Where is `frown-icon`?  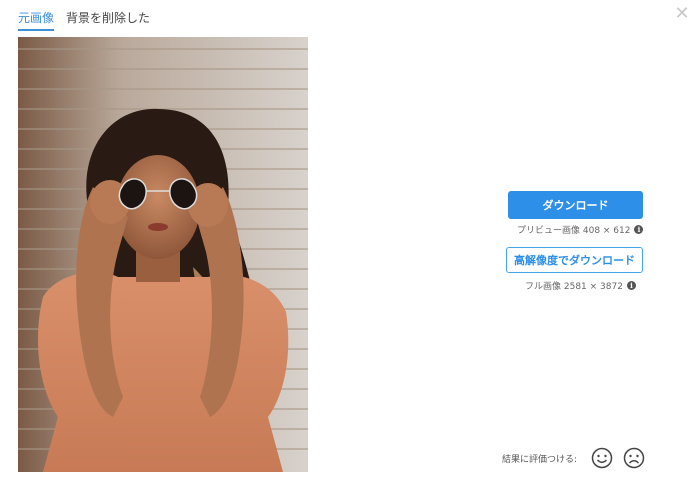
frown-icon is located at coordinates (634, 458).